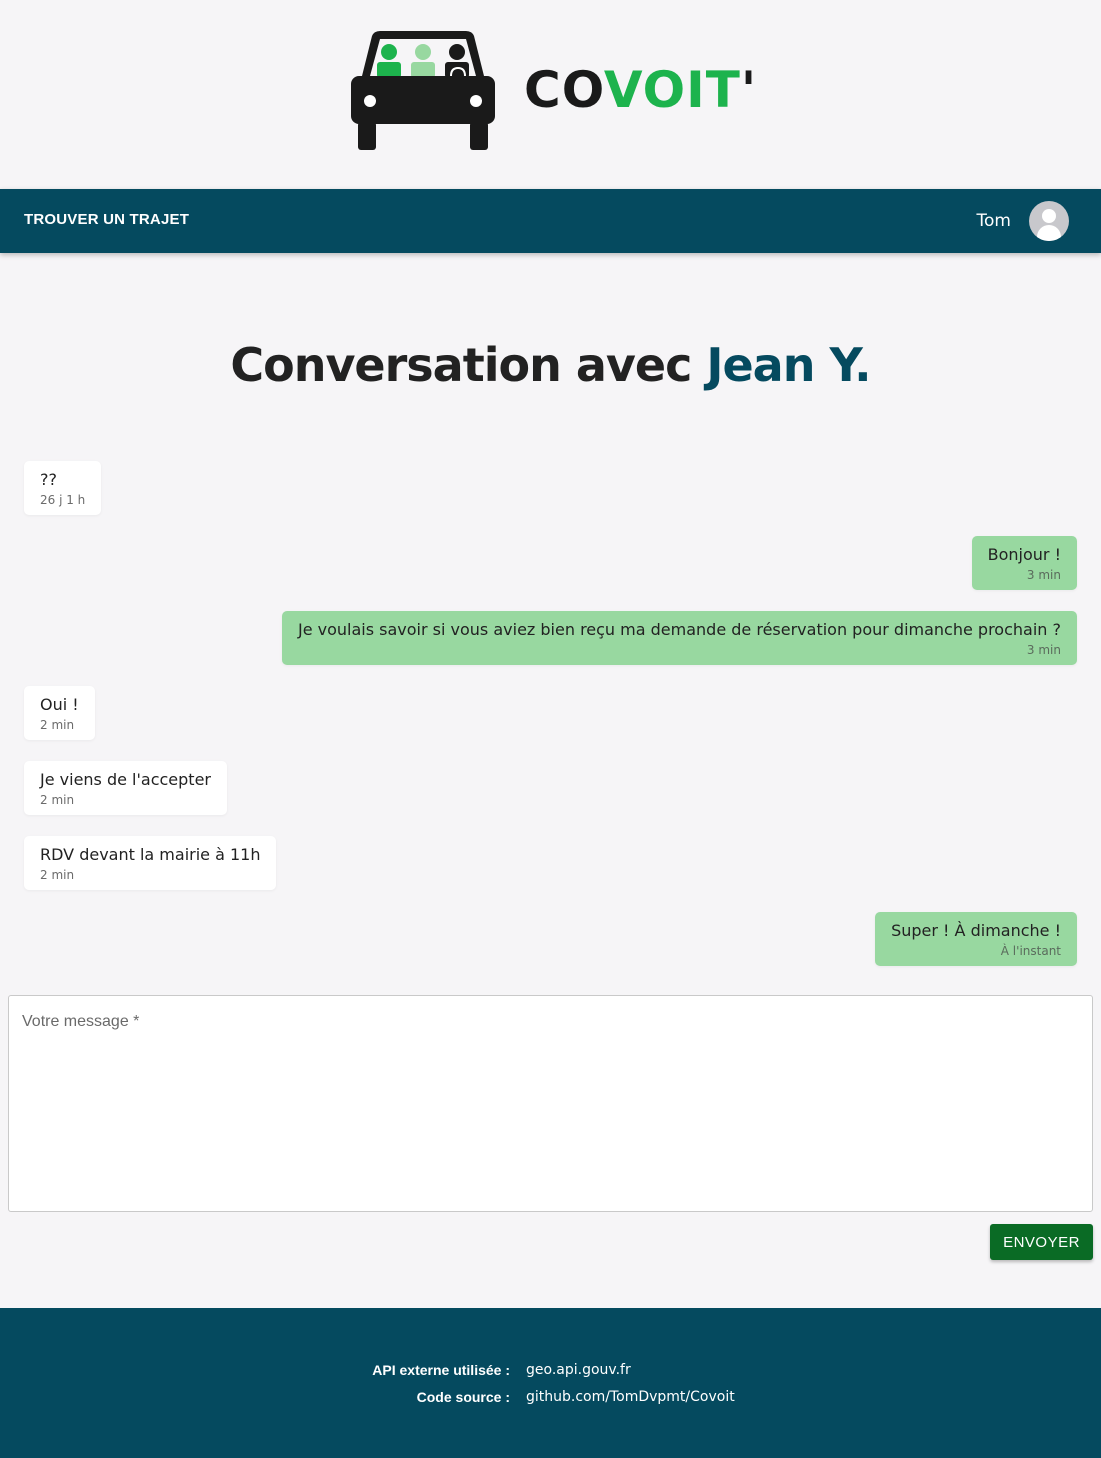 This screenshot has width=1101, height=1458. I want to click on footer-source-row: Code source : github.com/TomDvpmt/Covoit, so click(550, 1399).